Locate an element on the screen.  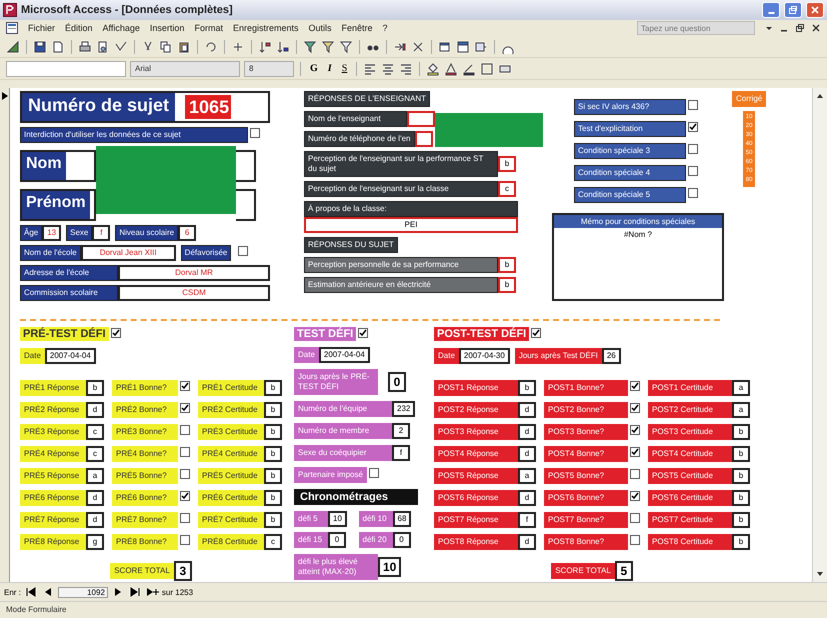
memo-text: #Nom ? is located at coordinates (638, 233).